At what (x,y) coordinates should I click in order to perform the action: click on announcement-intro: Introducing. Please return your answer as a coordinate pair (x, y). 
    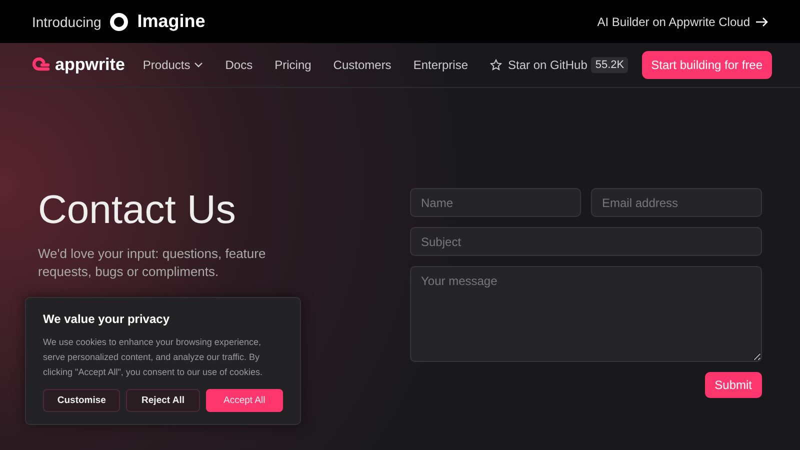
    Looking at the image, I should click on (67, 22).